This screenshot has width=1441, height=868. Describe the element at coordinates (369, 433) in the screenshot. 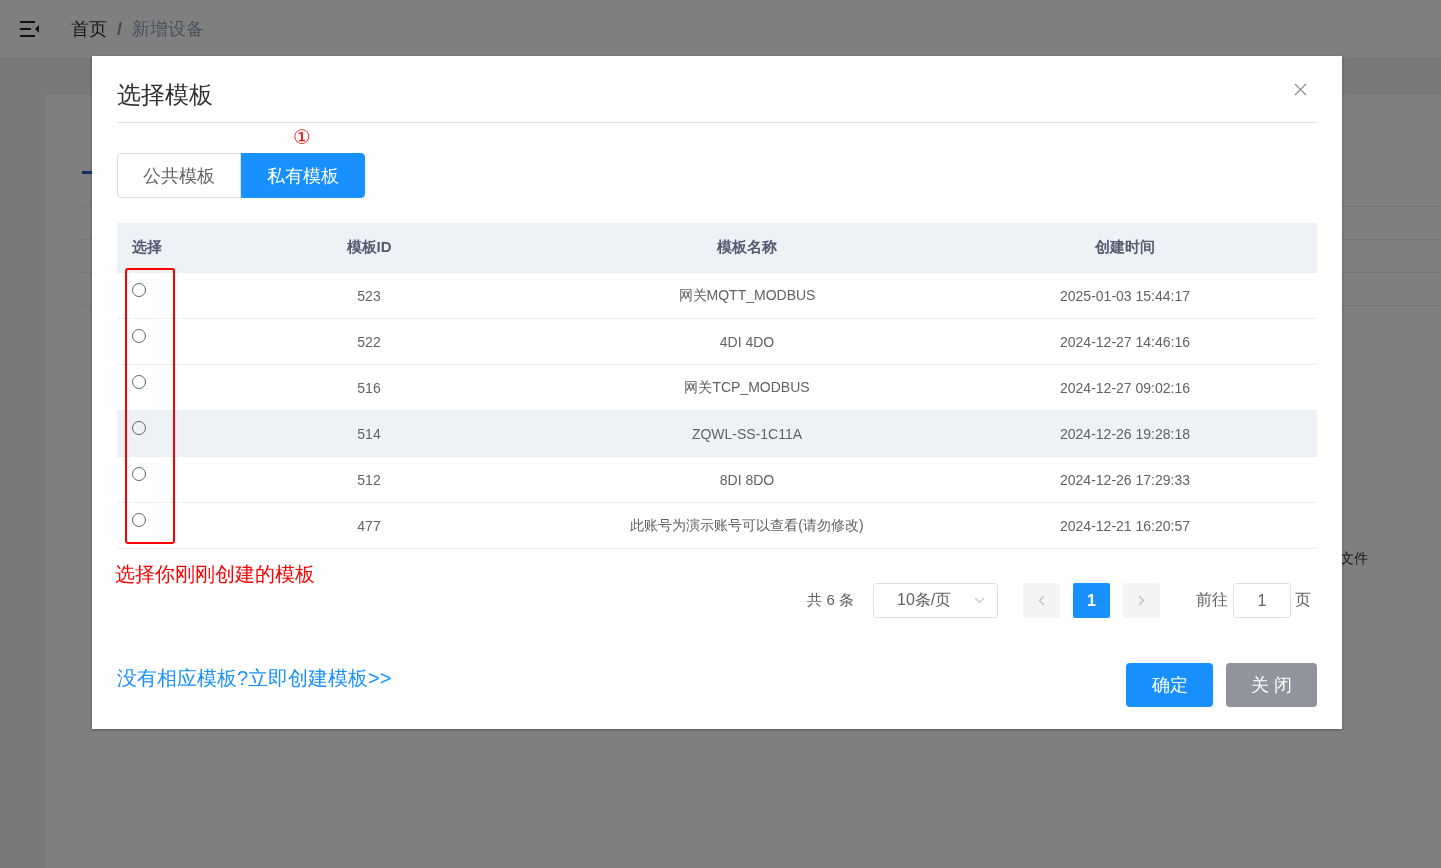

I see `table-cell: 514` at that location.